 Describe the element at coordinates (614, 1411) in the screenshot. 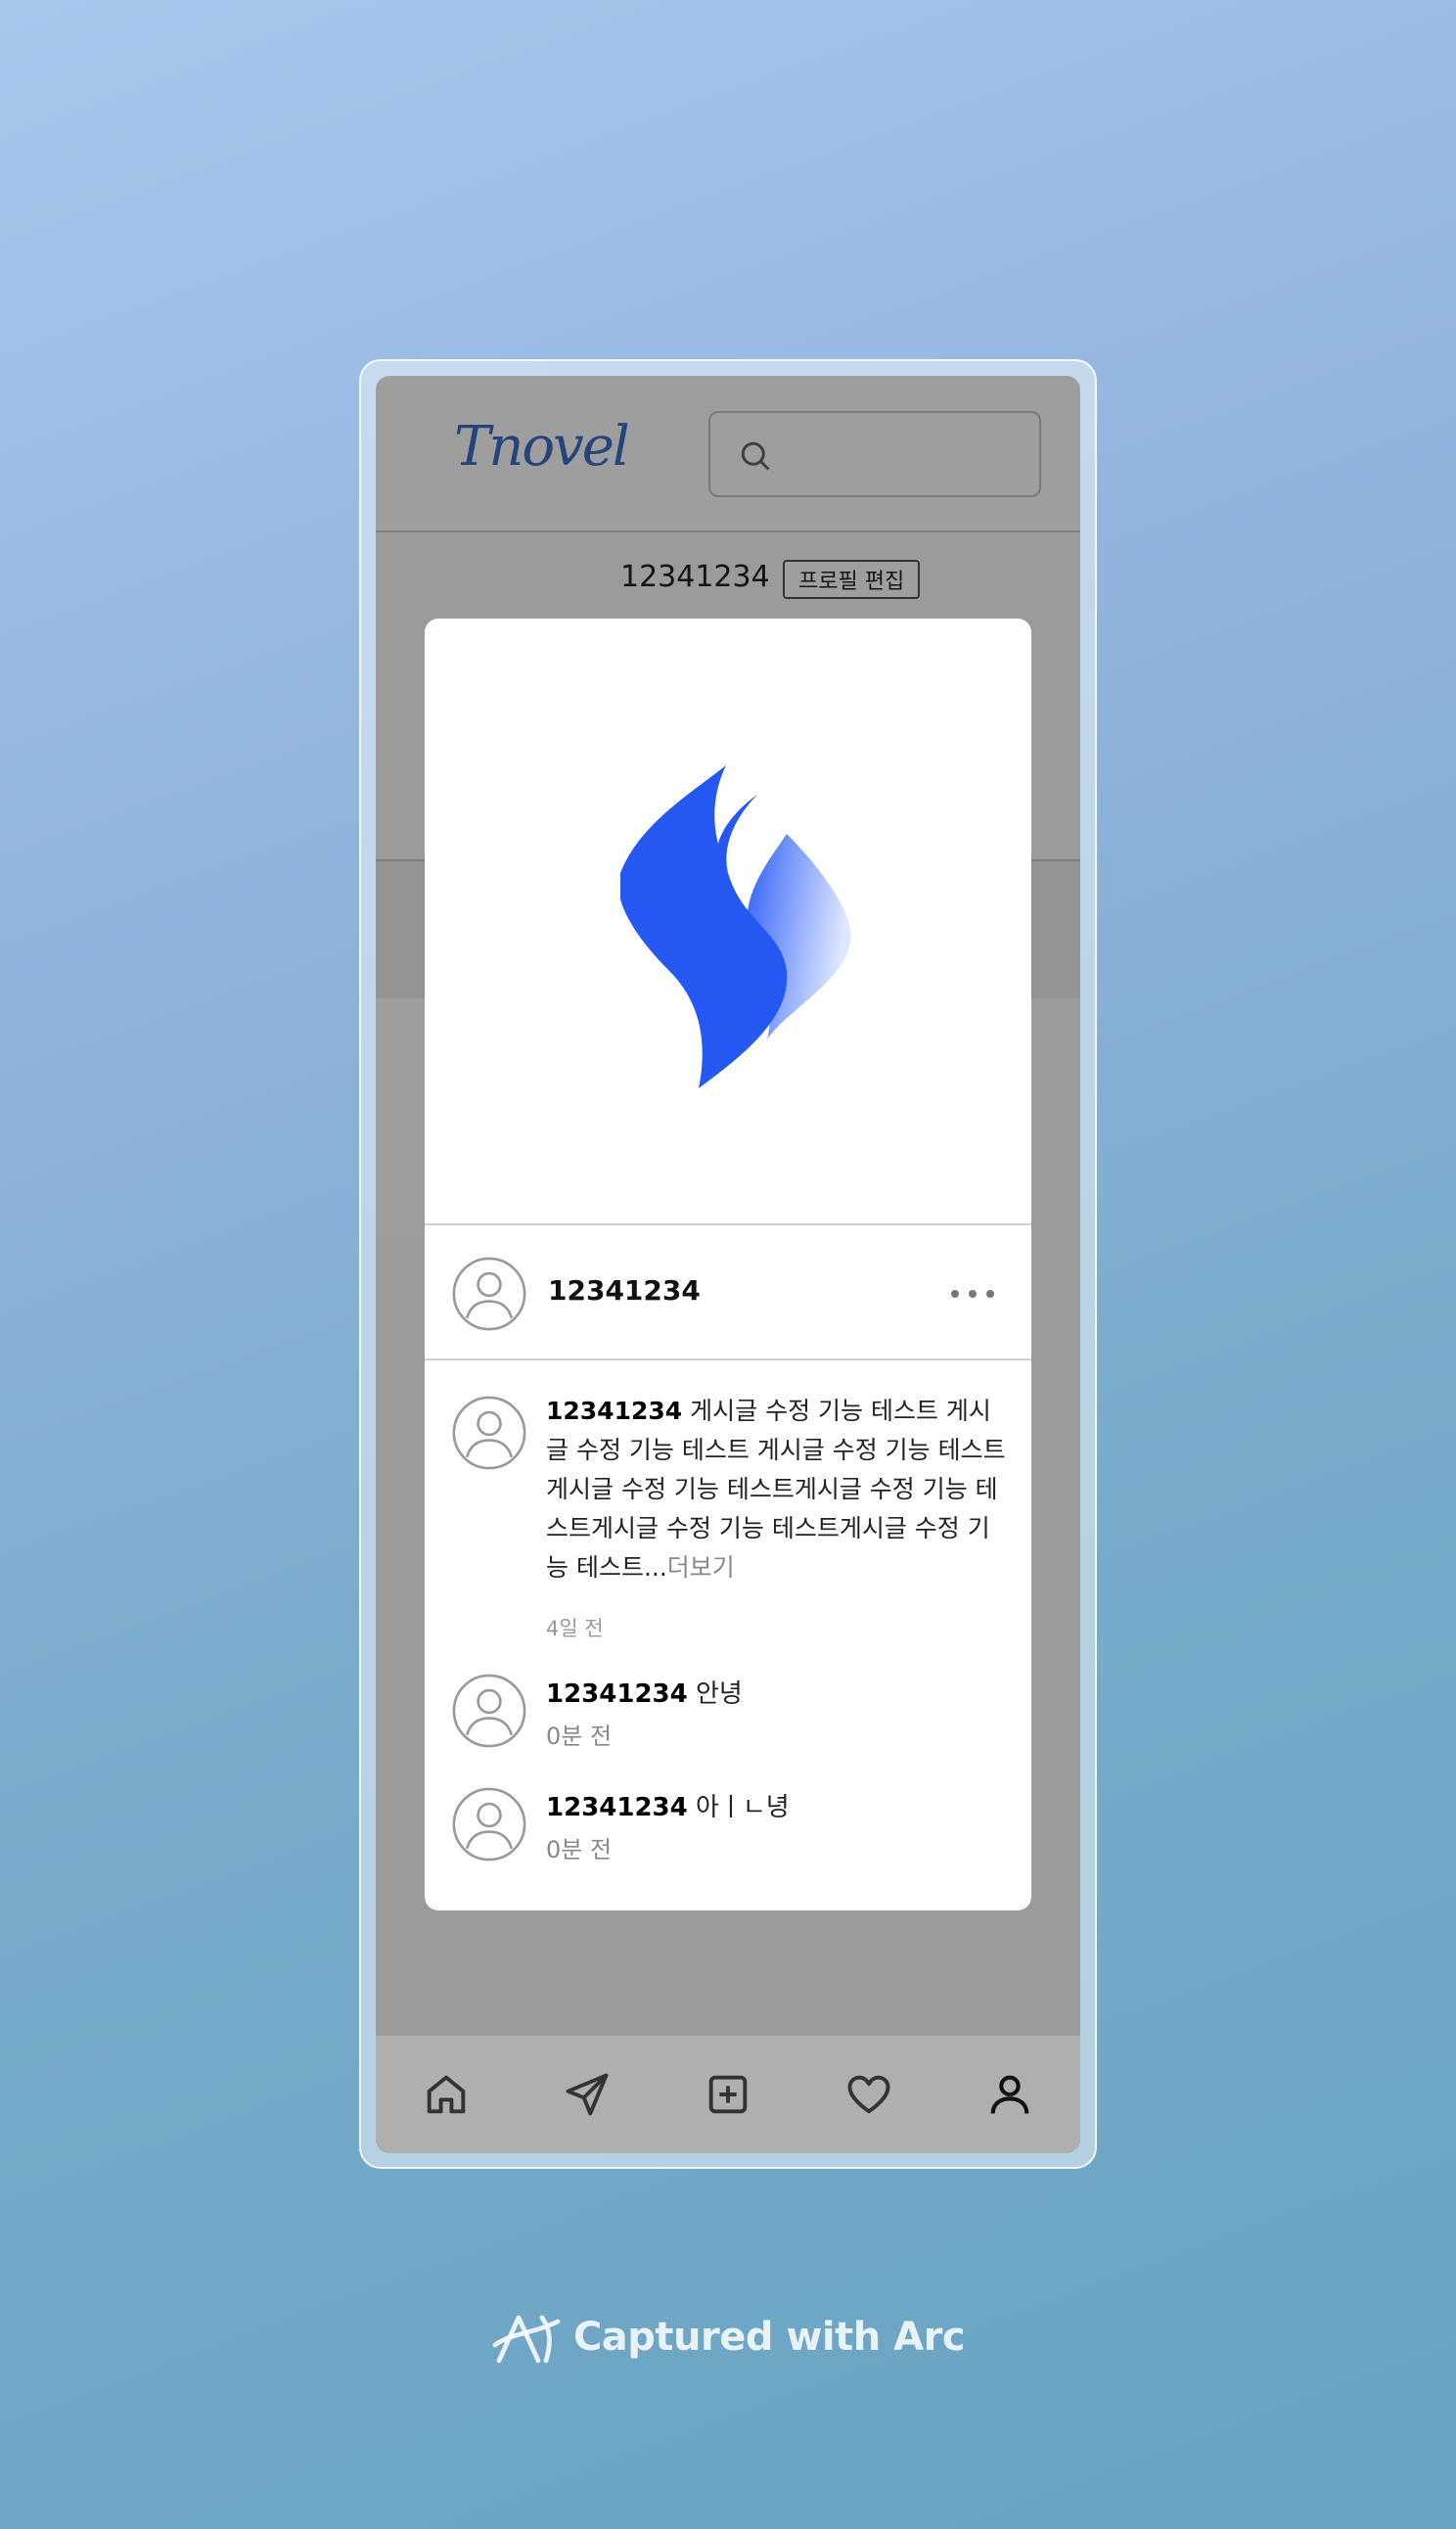

I see `caption-author: 12341234` at that location.